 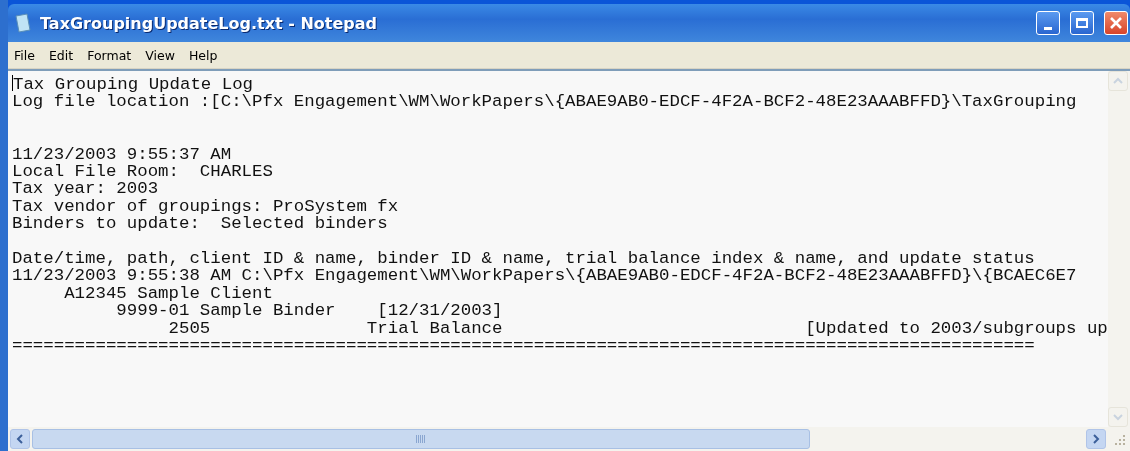 I want to click on chevron-down-icon, so click(x=1118, y=417).